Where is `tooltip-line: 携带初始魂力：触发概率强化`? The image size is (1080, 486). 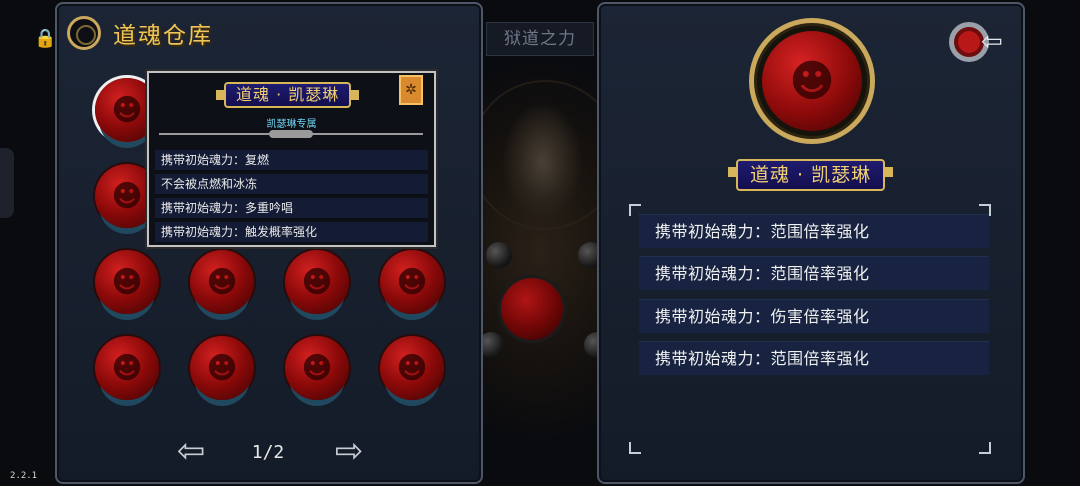
tooltip-line: 携带初始魂力：触发概率强化 is located at coordinates (291, 232).